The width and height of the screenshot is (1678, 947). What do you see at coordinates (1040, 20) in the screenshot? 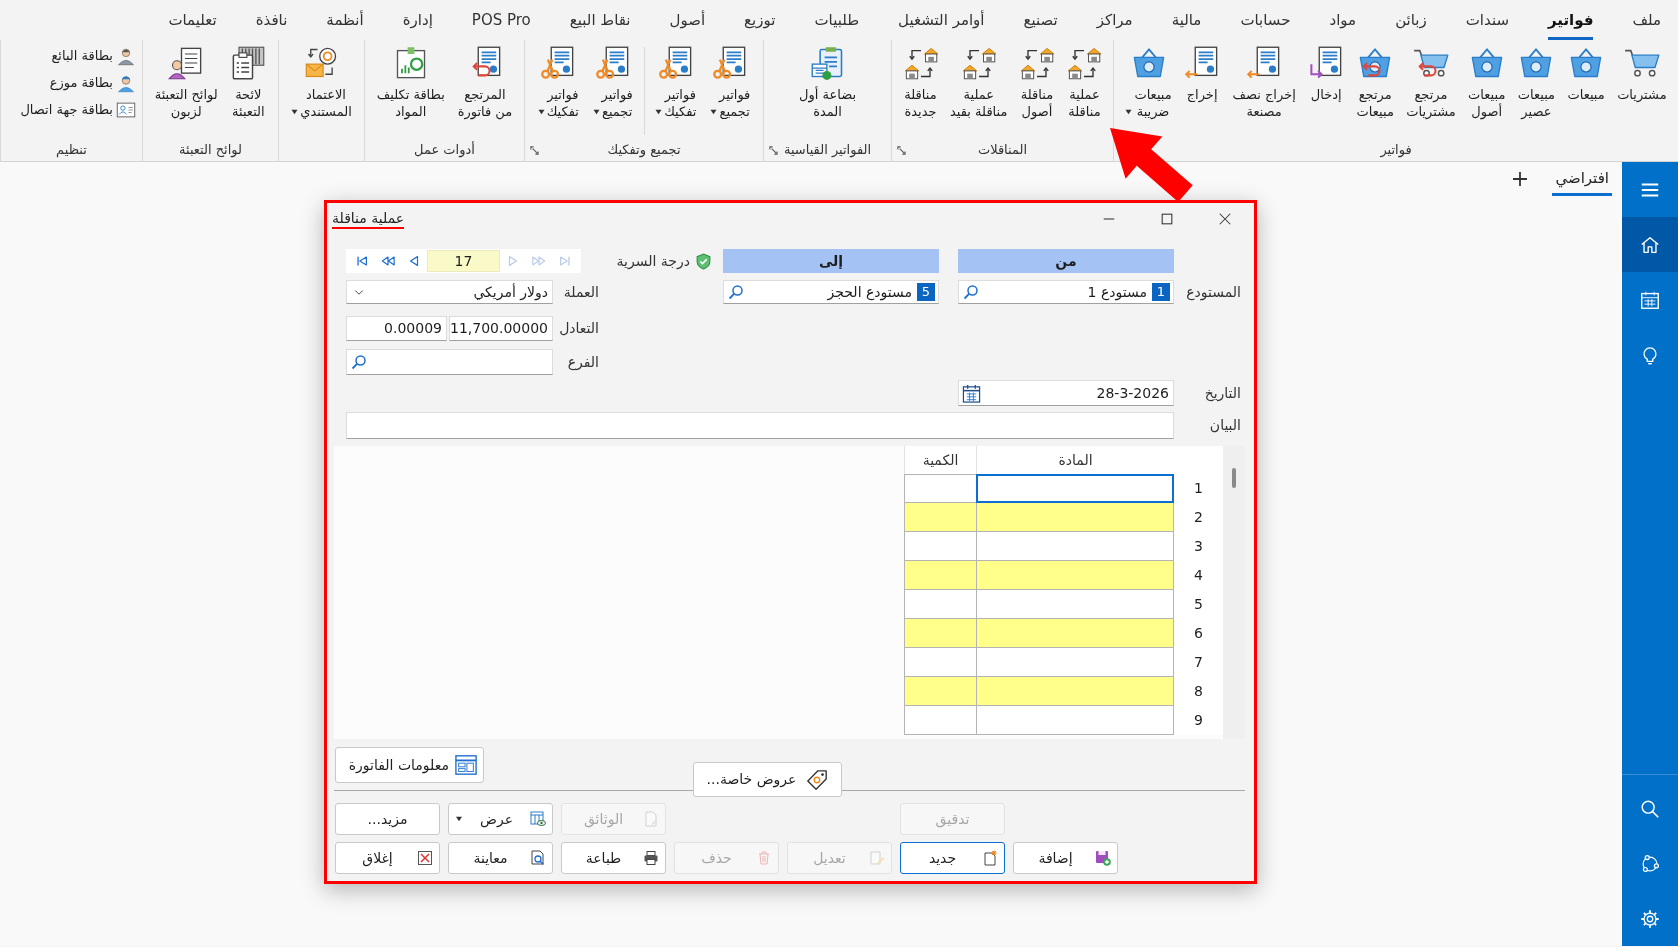
I see `menu-tab: تصنيع` at bounding box center [1040, 20].